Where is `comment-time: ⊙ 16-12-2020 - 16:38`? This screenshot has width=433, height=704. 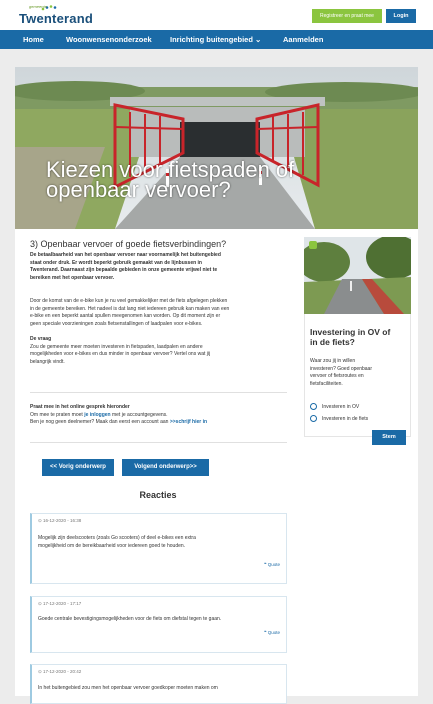
comment-time: ⊙ 16-12-2020 - 16:38 is located at coordinates (60, 520).